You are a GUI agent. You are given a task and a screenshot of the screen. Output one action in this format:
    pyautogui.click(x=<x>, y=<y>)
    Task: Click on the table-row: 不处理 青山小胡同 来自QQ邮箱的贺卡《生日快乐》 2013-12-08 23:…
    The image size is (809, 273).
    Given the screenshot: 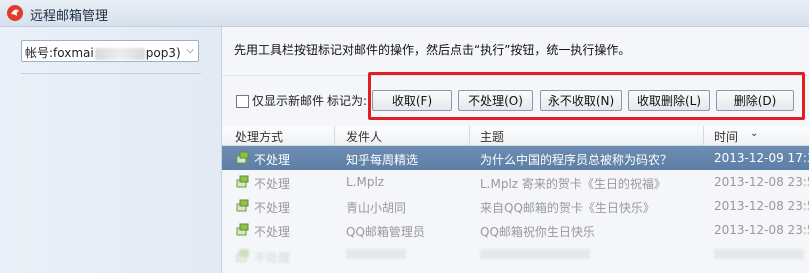 What is the action you would take?
    pyautogui.click(x=515, y=206)
    